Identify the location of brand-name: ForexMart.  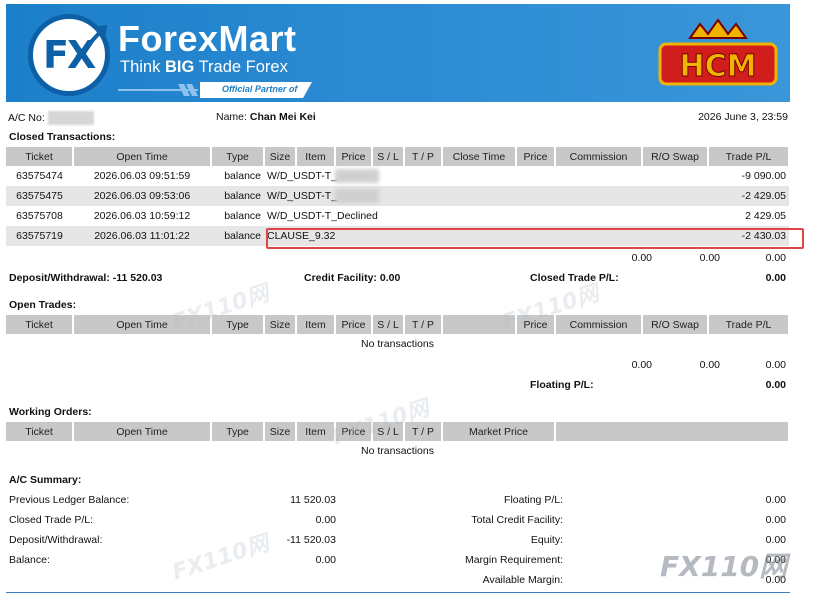
(207, 38).